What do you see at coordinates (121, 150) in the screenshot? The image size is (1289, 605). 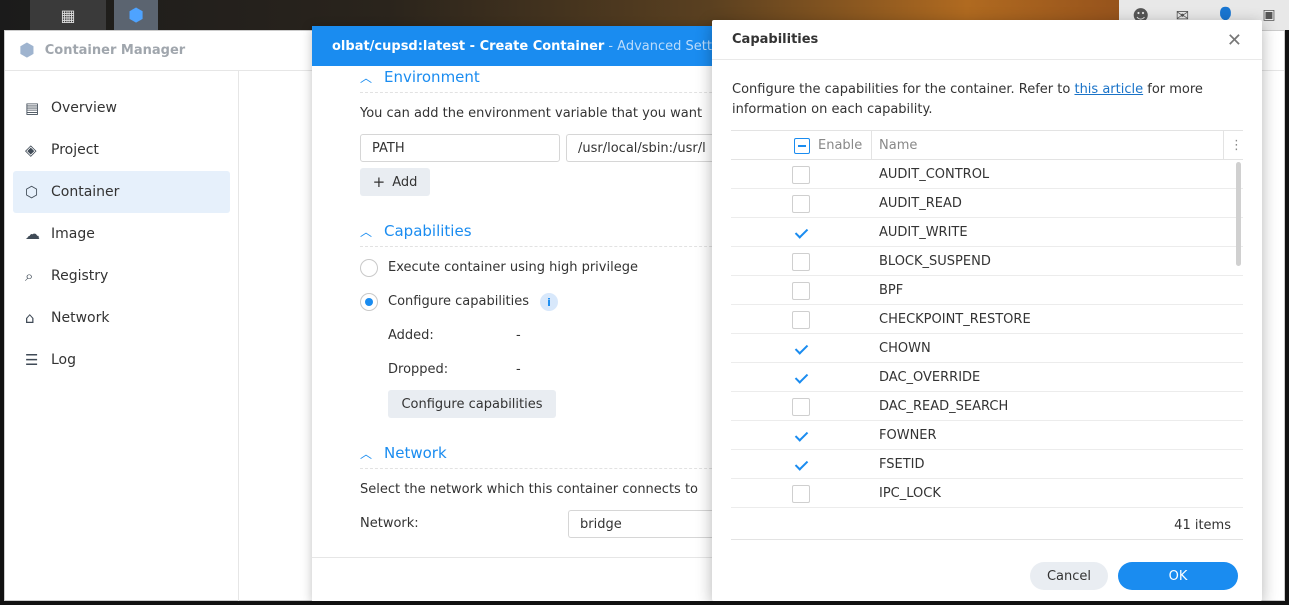 I see `sidebar-item-project: ◈ Project` at bounding box center [121, 150].